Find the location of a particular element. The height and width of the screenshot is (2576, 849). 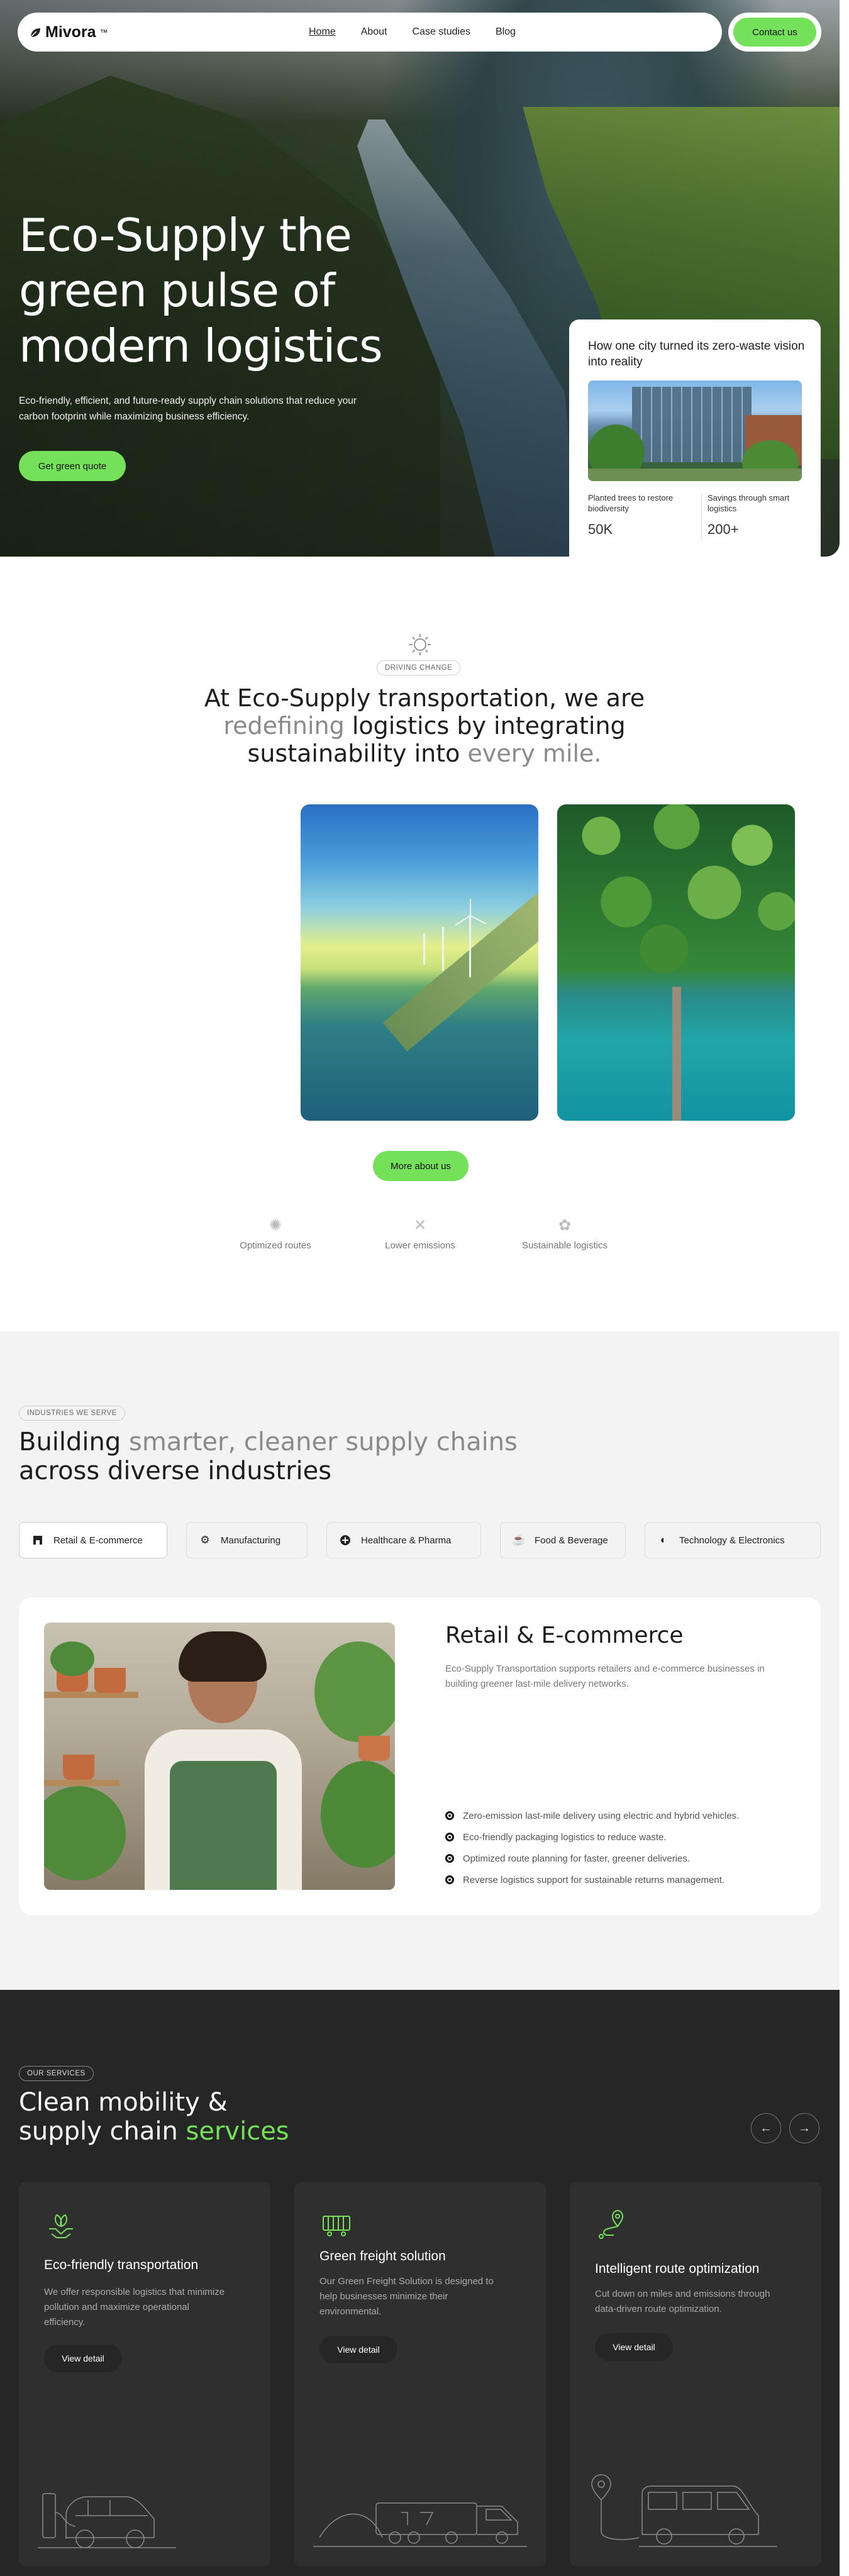

store-icon is located at coordinates (38, 1540).